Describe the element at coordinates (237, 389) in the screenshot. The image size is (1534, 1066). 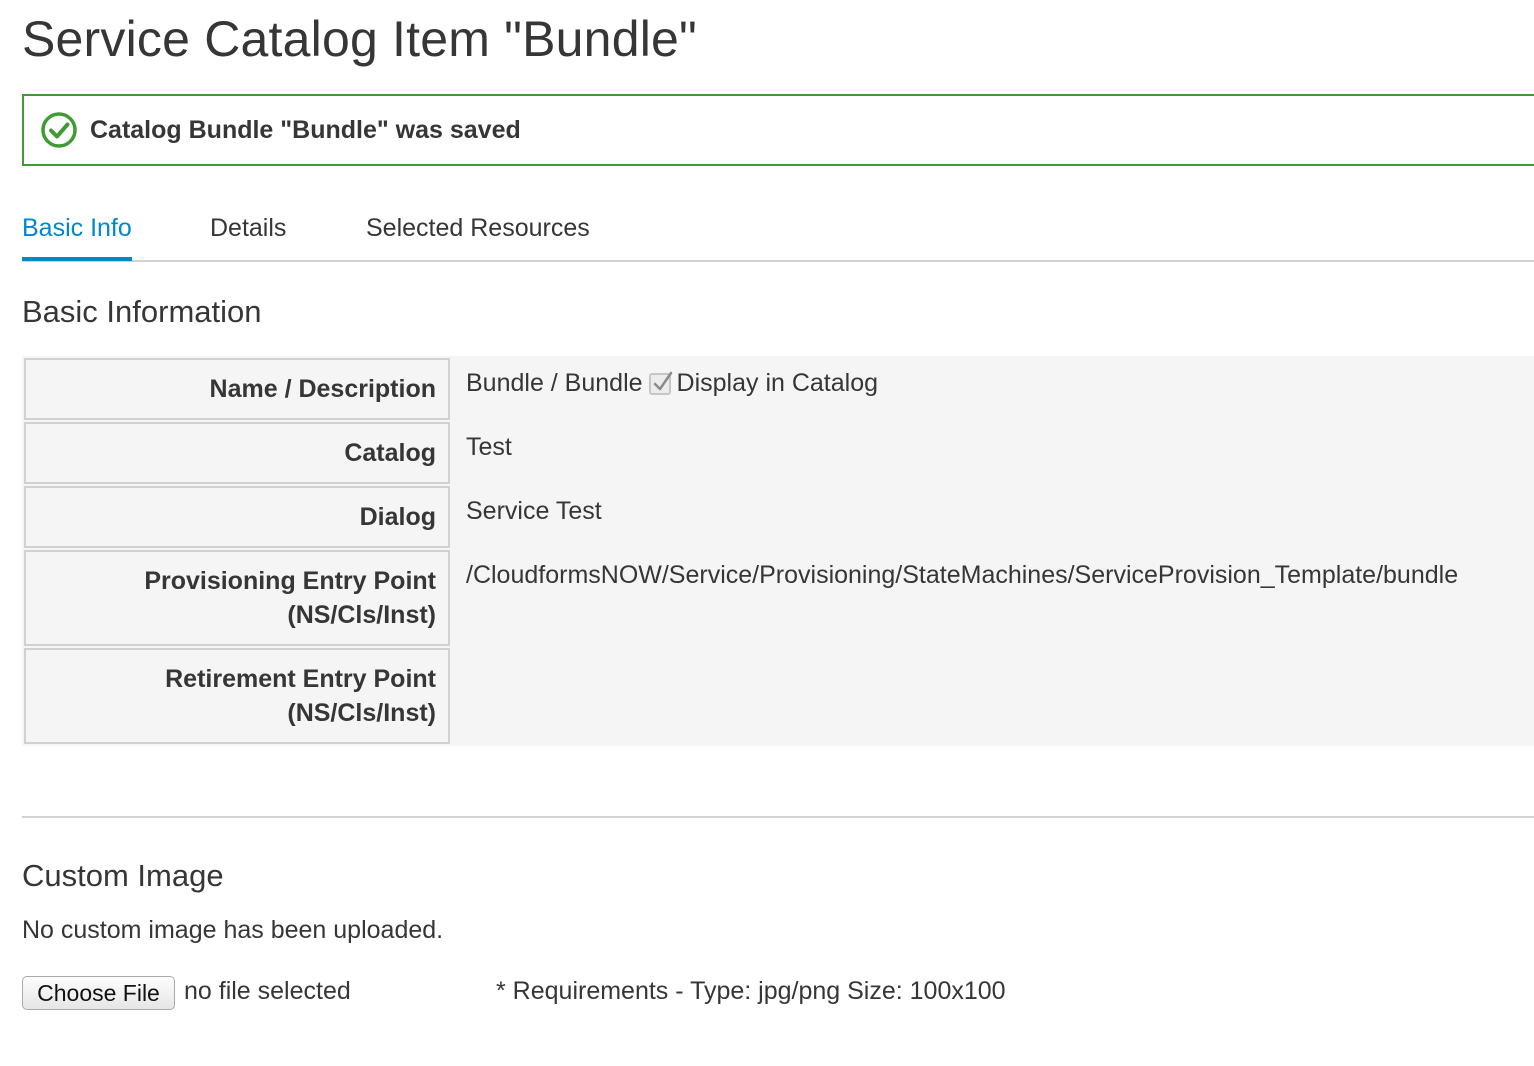
I see `row-label-name-description: Name / Description` at that location.